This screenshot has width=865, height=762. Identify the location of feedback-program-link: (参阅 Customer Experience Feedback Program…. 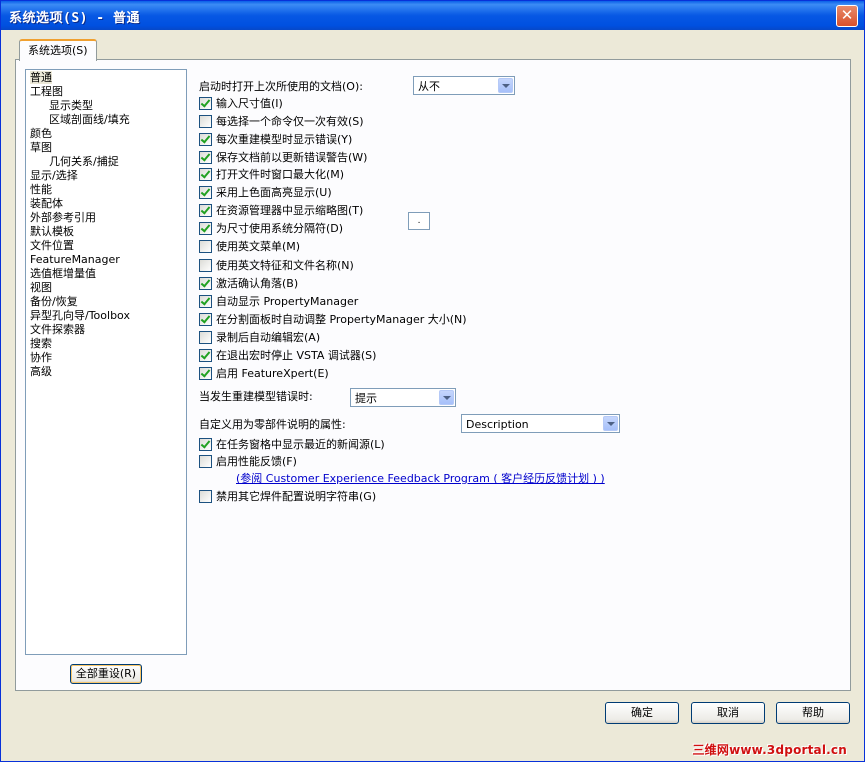
(420, 478).